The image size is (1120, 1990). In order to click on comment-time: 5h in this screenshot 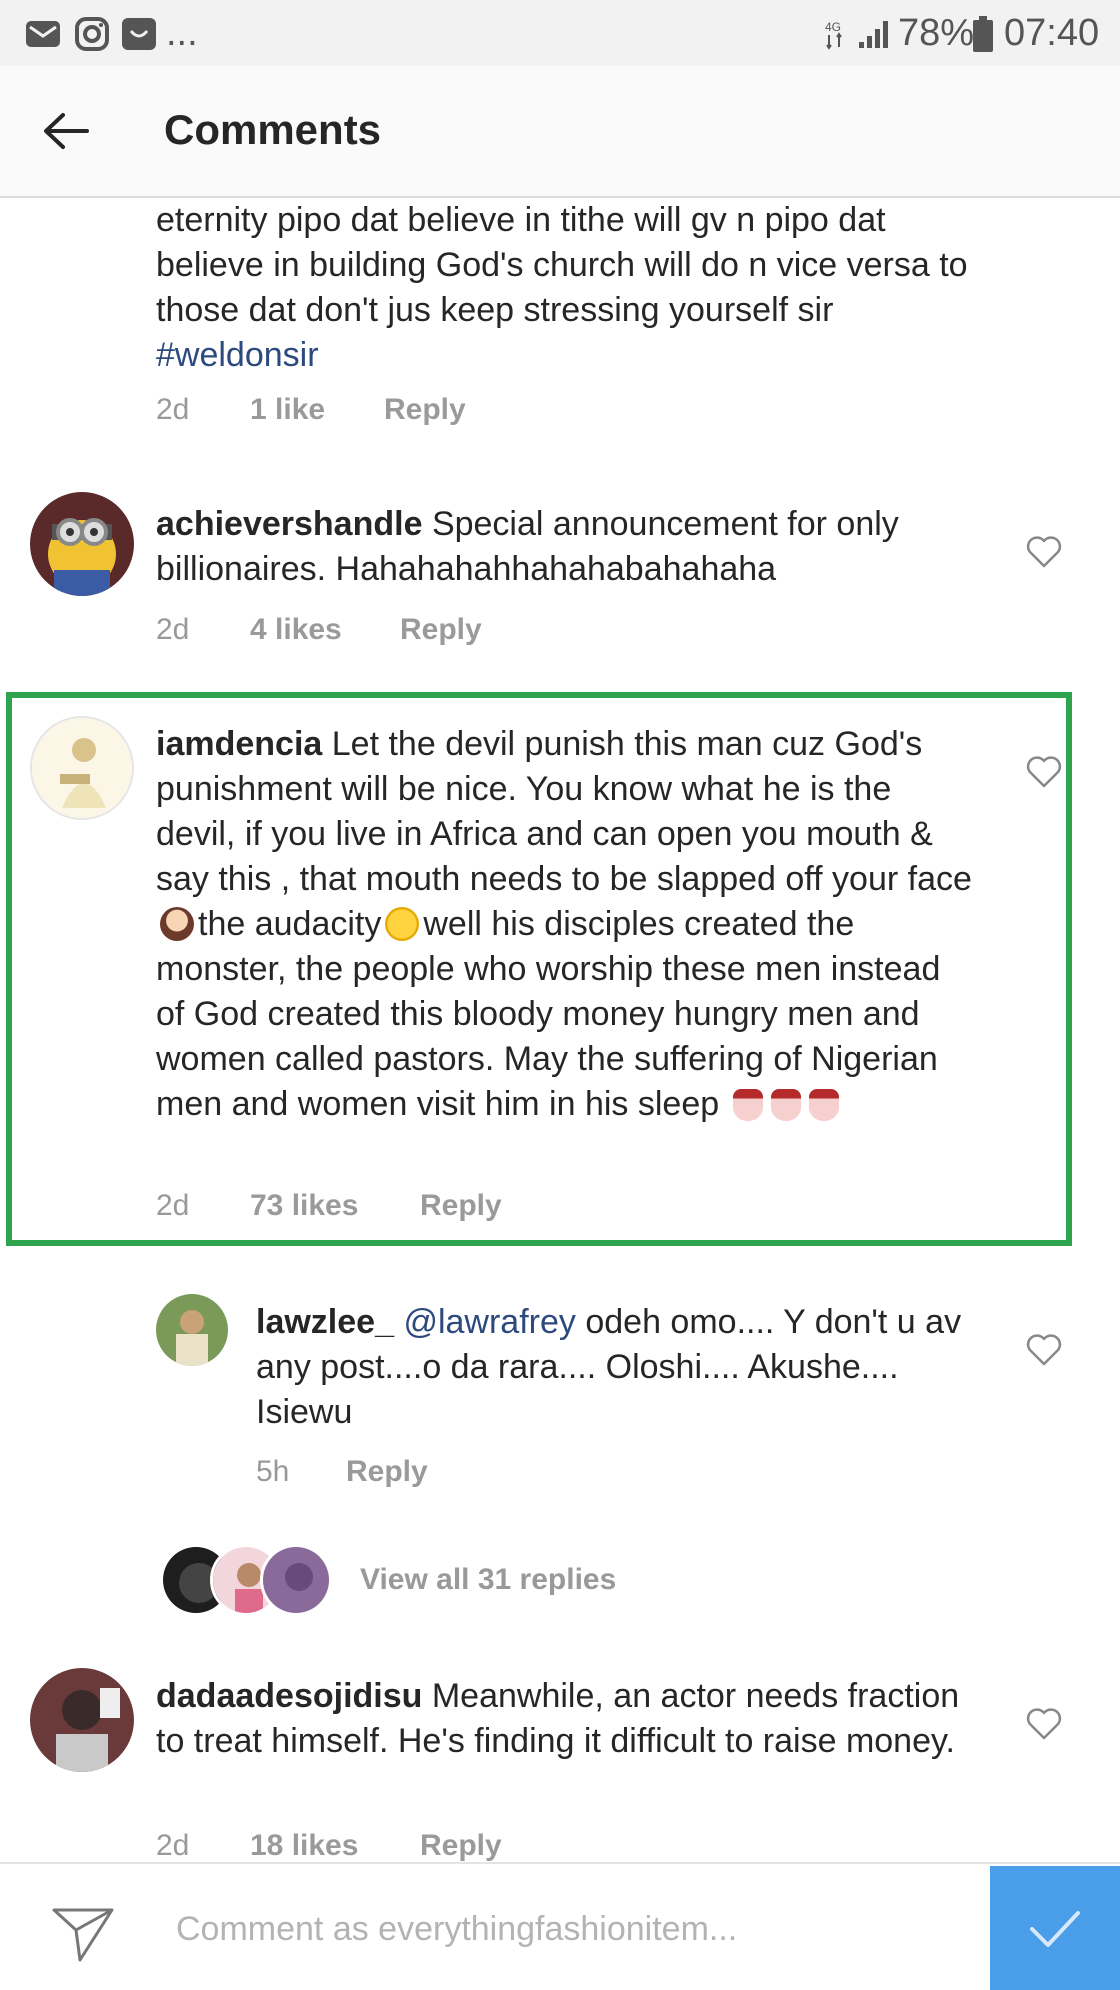, I will do `click(273, 1471)`.